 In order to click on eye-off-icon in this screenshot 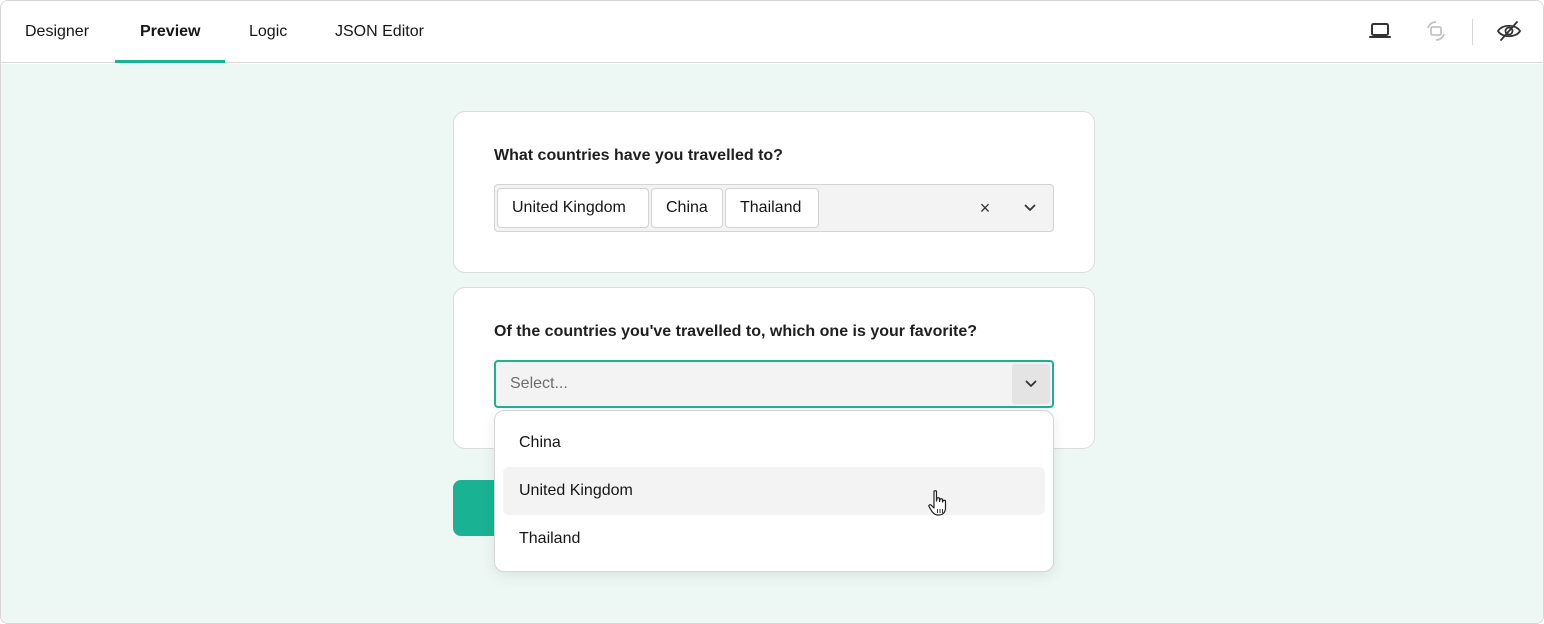, I will do `click(1509, 31)`.